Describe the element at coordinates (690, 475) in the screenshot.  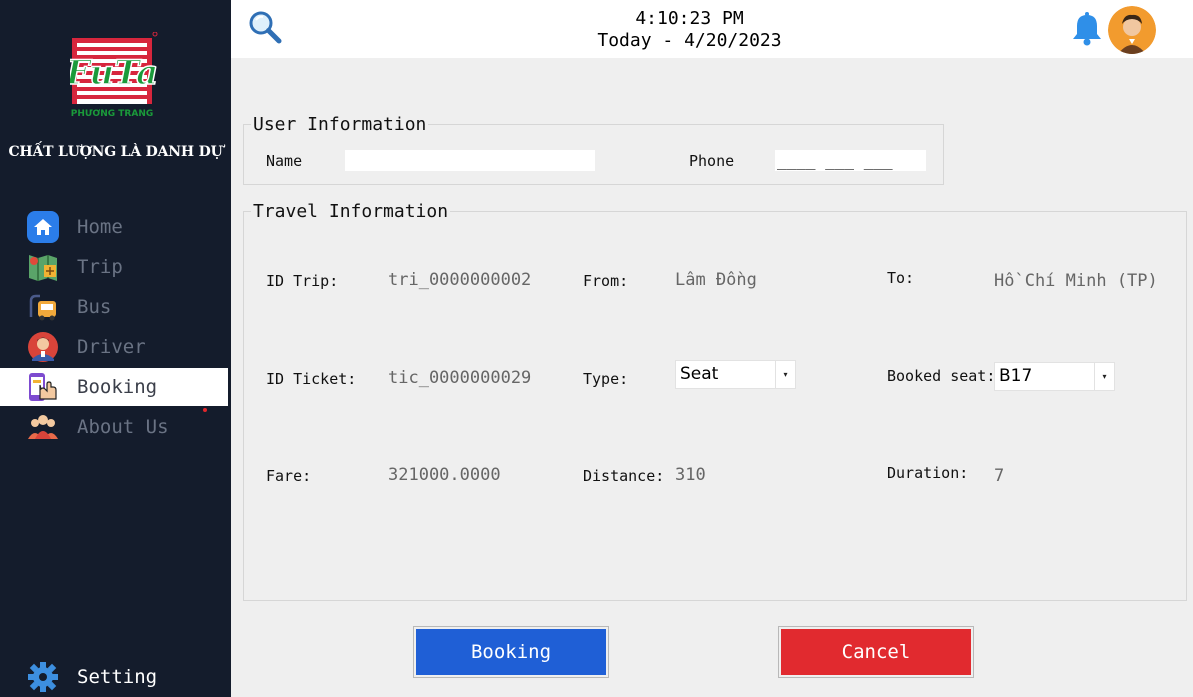
I see `distance-value: 310` at that location.